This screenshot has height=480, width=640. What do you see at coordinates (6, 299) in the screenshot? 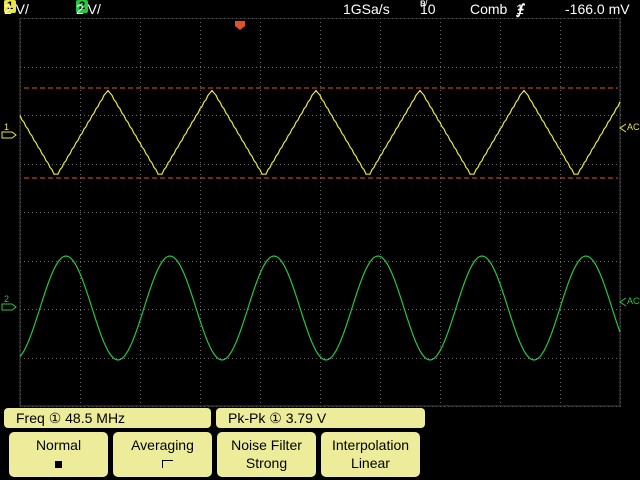
I see `svg-text: 2` at bounding box center [6, 299].